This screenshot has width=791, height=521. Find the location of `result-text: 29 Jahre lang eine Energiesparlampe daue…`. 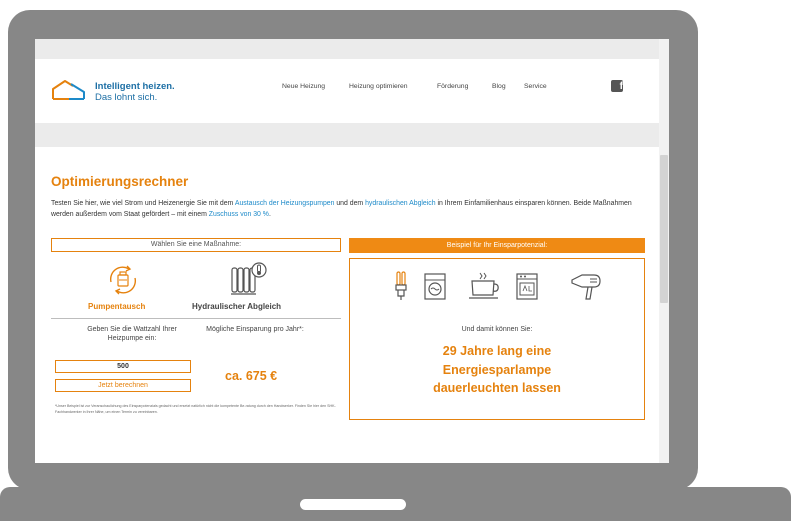

result-text: 29 Jahre lang eine Energiesparlampe daue… is located at coordinates (497, 370).